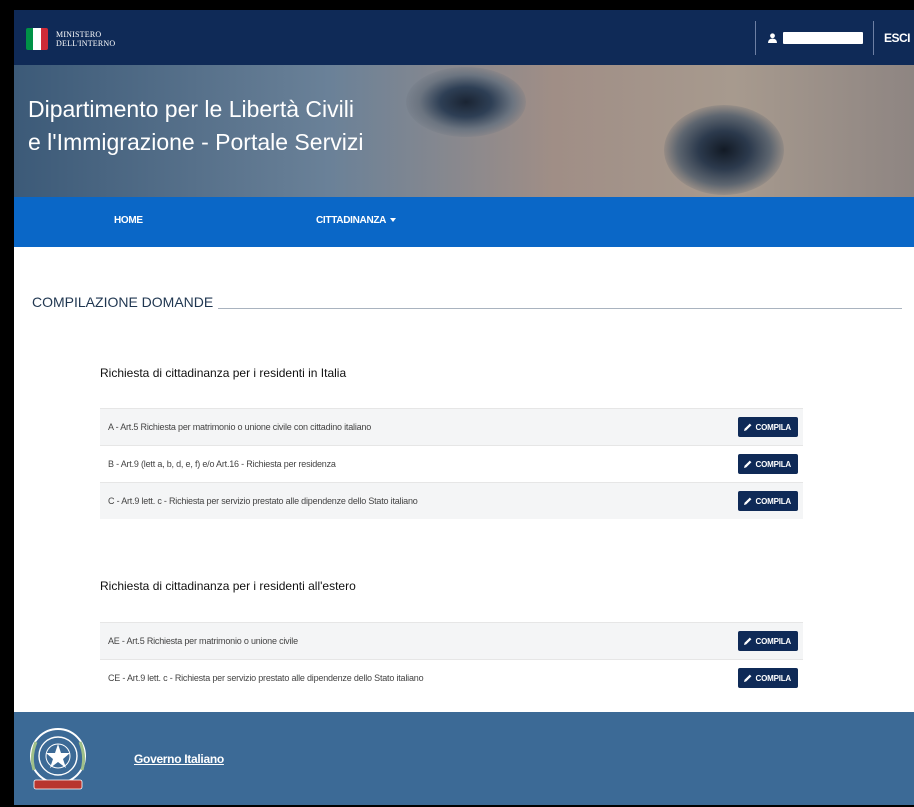 This screenshot has height=807, width=914. What do you see at coordinates (822, 37) in the screenshot?
I see `redacted-username` at bounding box center [822, 37].